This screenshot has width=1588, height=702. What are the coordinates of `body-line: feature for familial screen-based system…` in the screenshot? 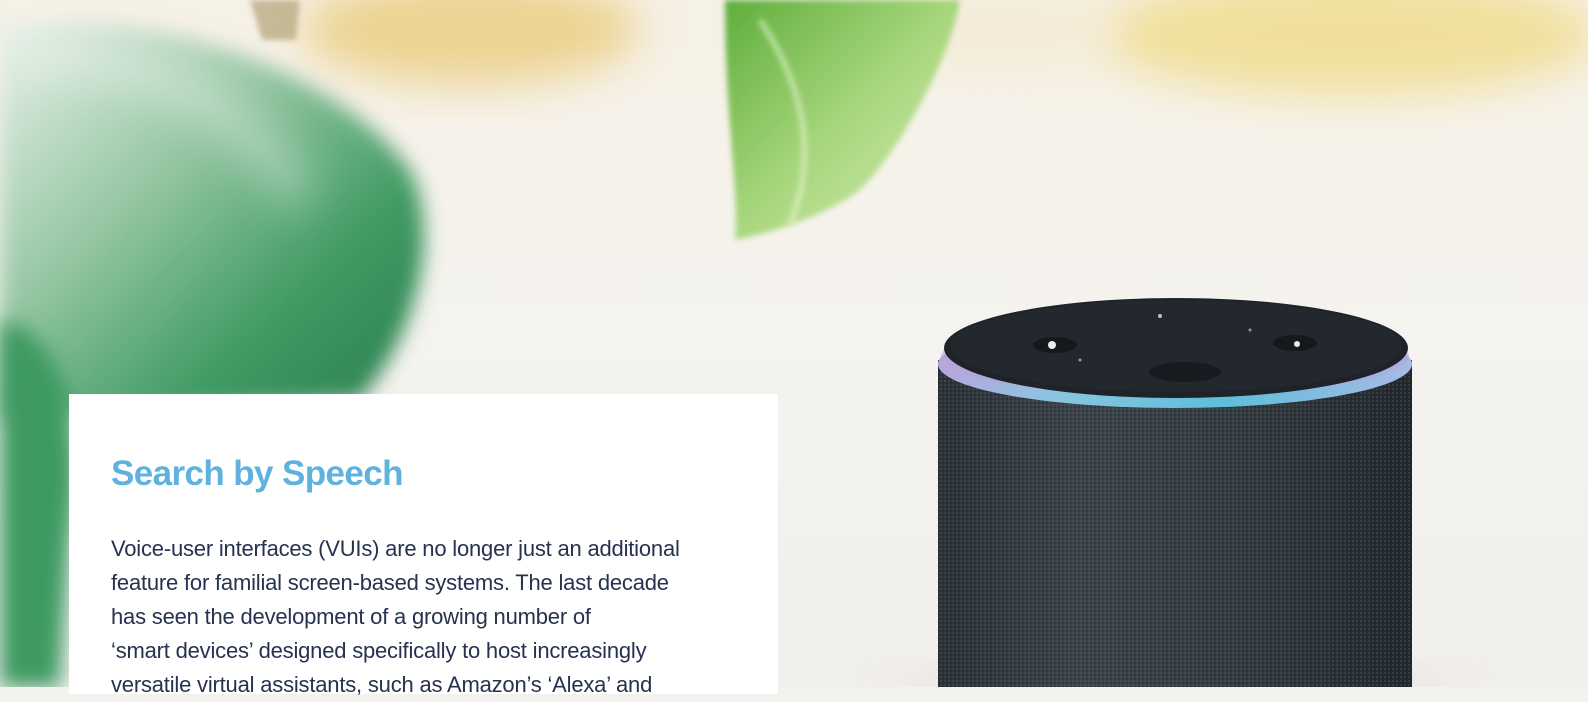 It's located at (390, 582).